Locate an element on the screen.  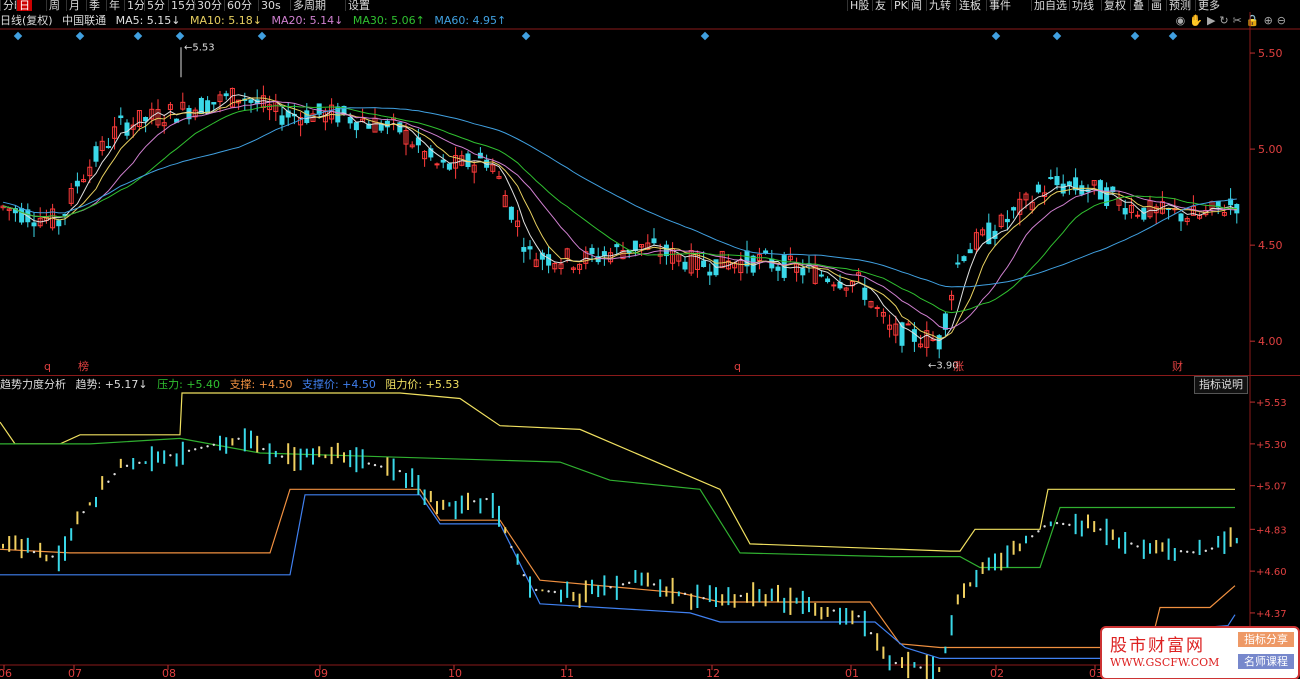
watermark-tag-share: 指标分享 is located at coordinates (1266, 639).